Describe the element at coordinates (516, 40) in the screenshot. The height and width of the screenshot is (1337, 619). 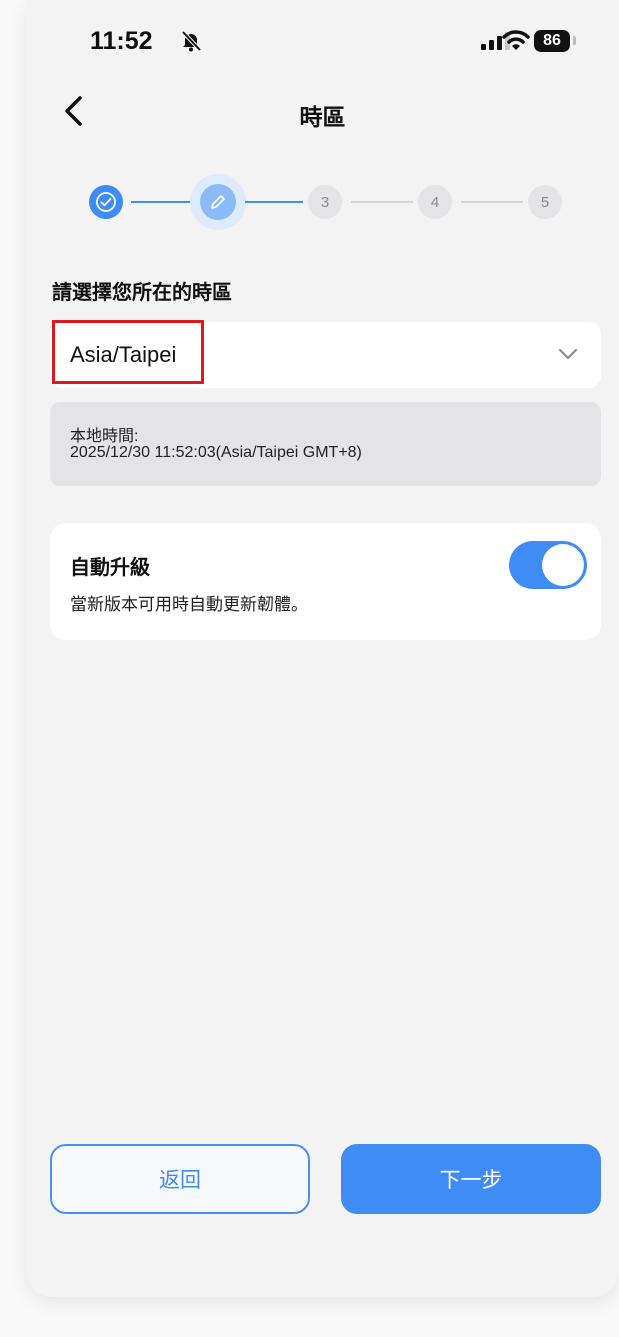
I see `wifi-icon` at that location.